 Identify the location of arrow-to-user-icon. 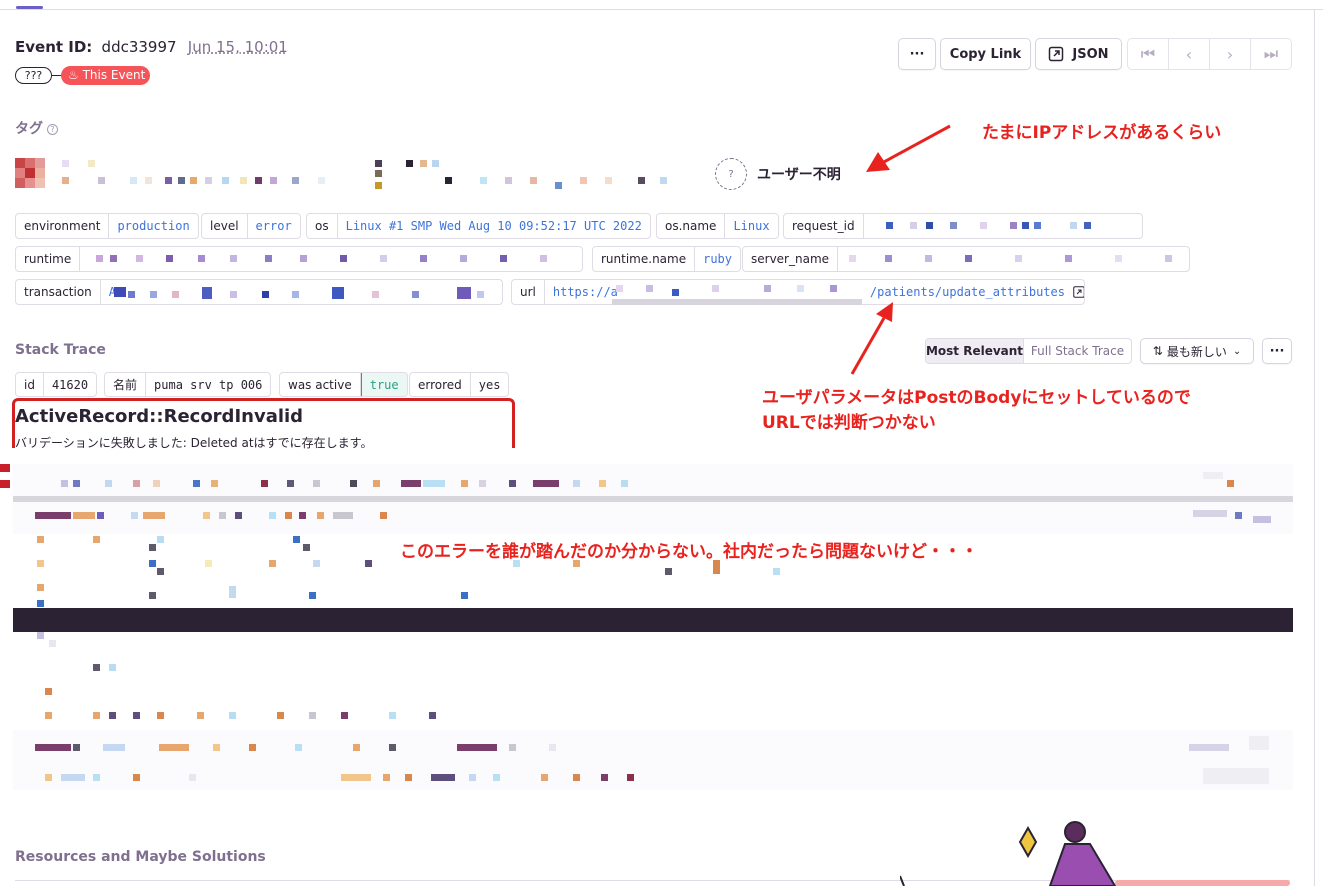
(908, 148).